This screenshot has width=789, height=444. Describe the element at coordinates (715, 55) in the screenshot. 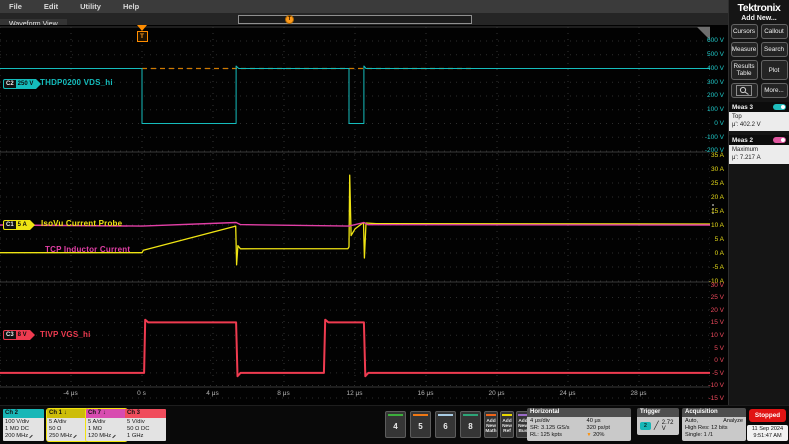

I see `axis-tick-label: 500 V` at that location.